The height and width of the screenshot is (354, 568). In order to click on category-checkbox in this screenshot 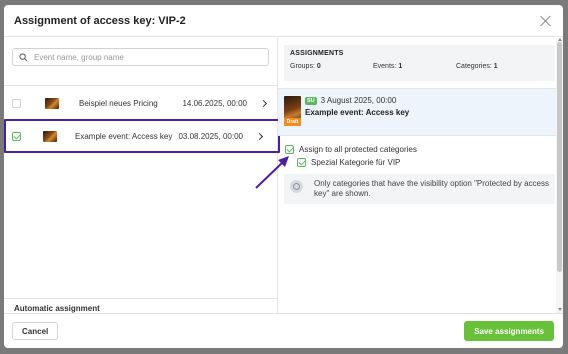, I will do `click(301, 162)`.